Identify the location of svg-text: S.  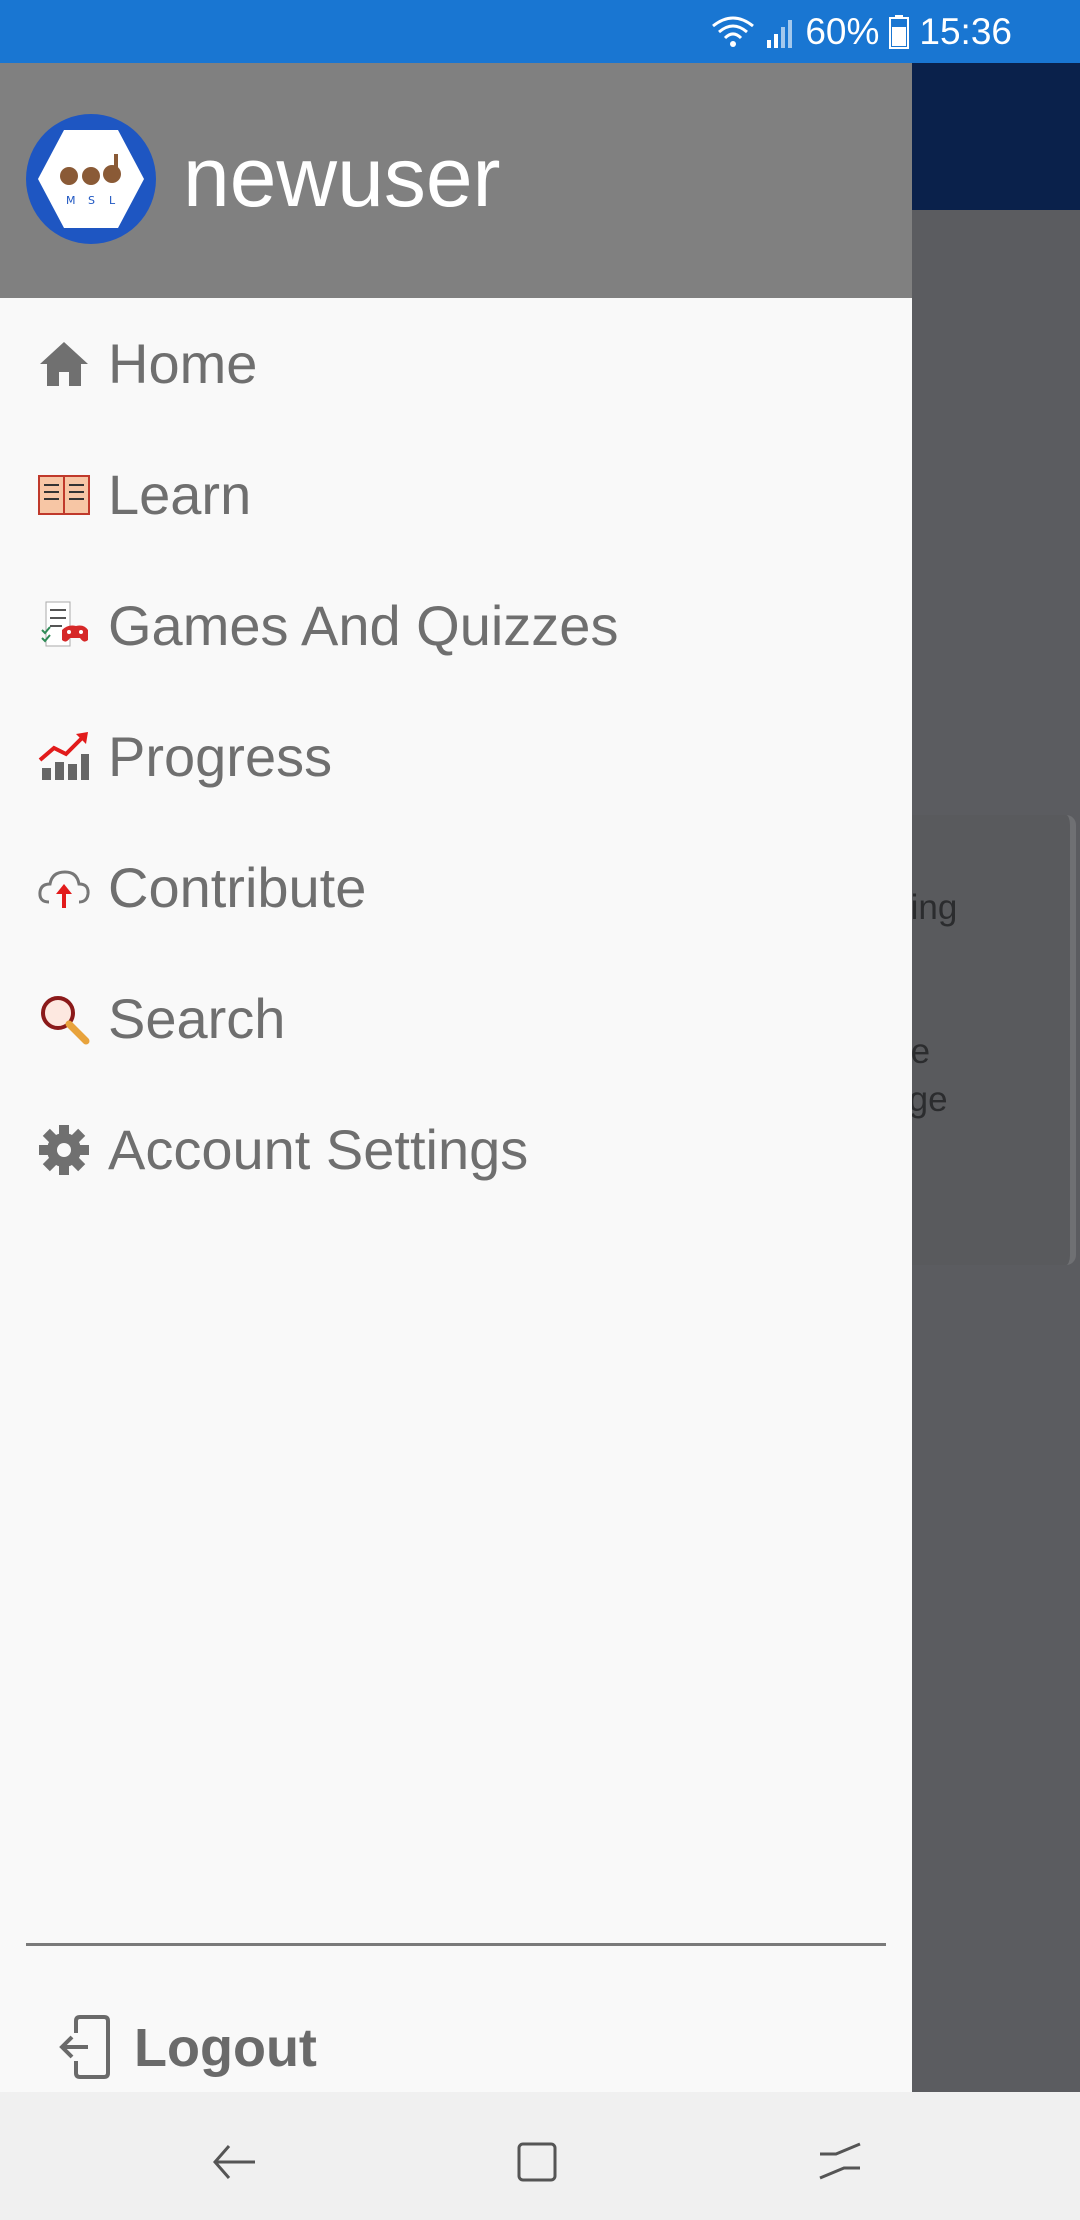
(91, 200).